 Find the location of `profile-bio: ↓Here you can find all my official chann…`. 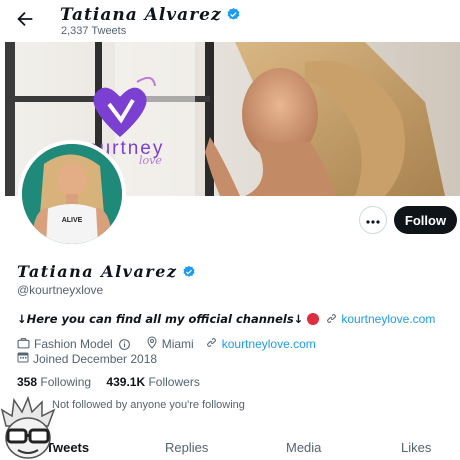

profile-bio: ↓Here you can find all my official chann… is located at coordinates (226, 320).